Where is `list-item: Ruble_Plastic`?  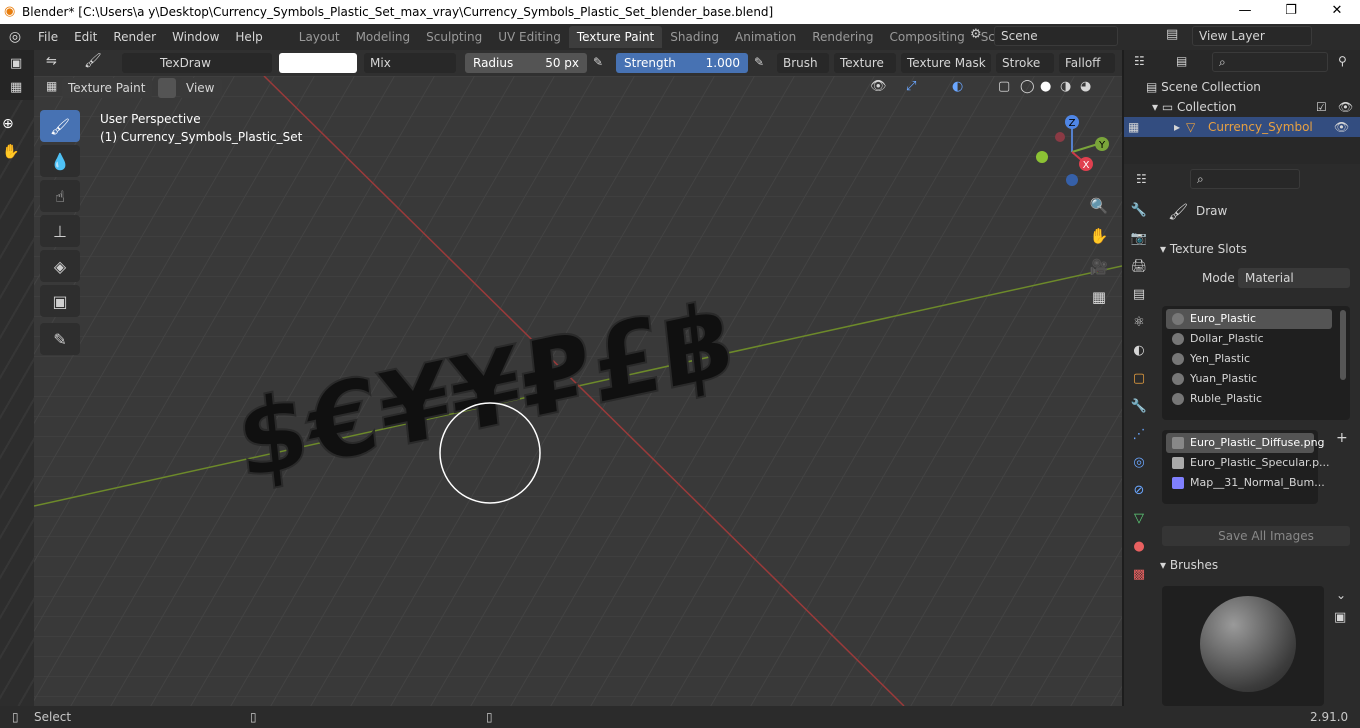
list-item: Ruble_Plastic is located at coordinates (1249, 399).